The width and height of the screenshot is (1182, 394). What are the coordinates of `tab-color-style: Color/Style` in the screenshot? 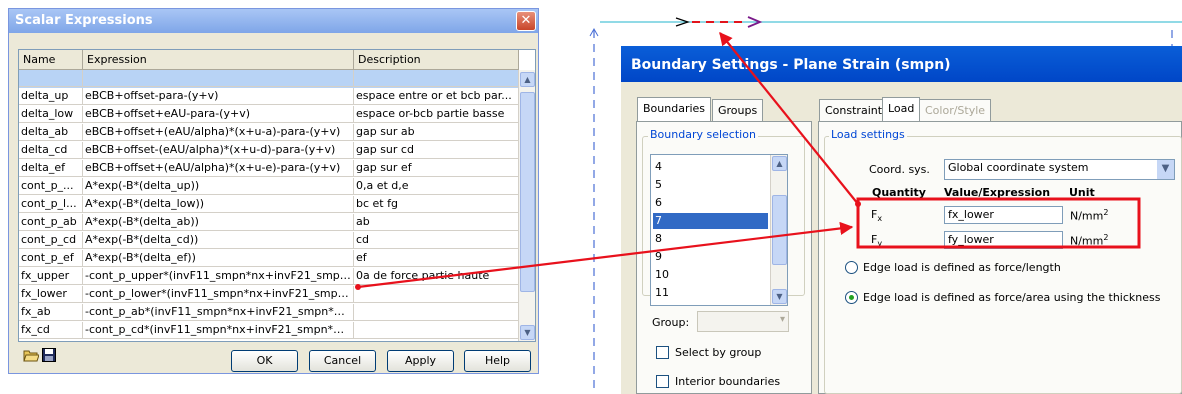 It's located at (955, 110).